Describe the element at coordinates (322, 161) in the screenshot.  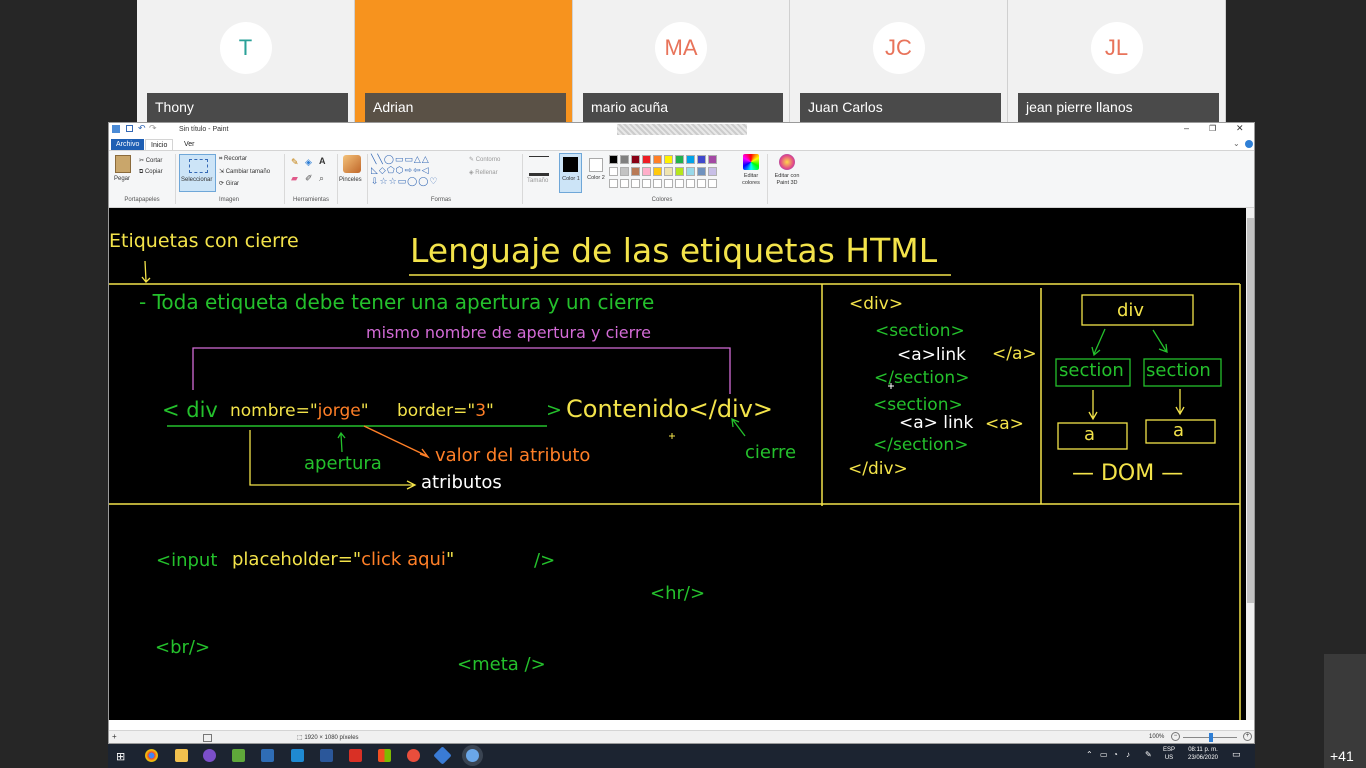
I see `text-icon: A` at that location.